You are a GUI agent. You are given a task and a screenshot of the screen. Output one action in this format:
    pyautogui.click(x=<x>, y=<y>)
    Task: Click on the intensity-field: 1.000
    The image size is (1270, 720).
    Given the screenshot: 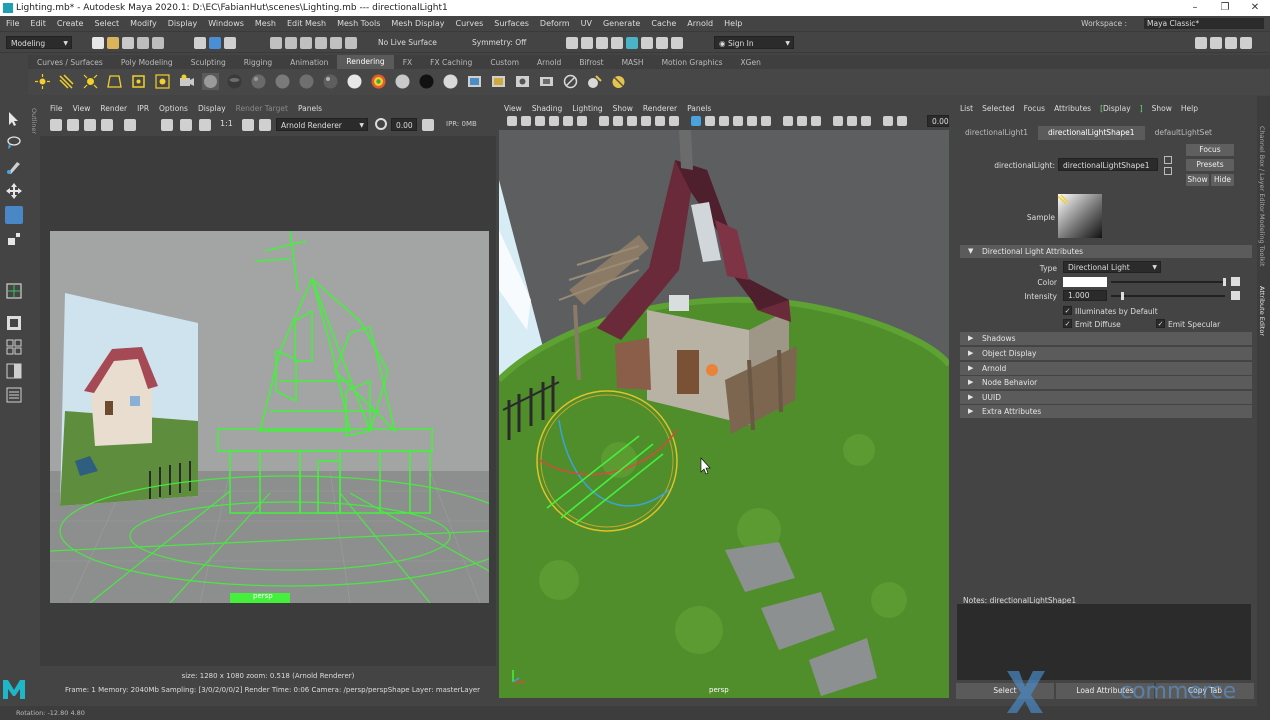 What is the action you would take?
    pyautogui.click(x=1085, y=295)
    